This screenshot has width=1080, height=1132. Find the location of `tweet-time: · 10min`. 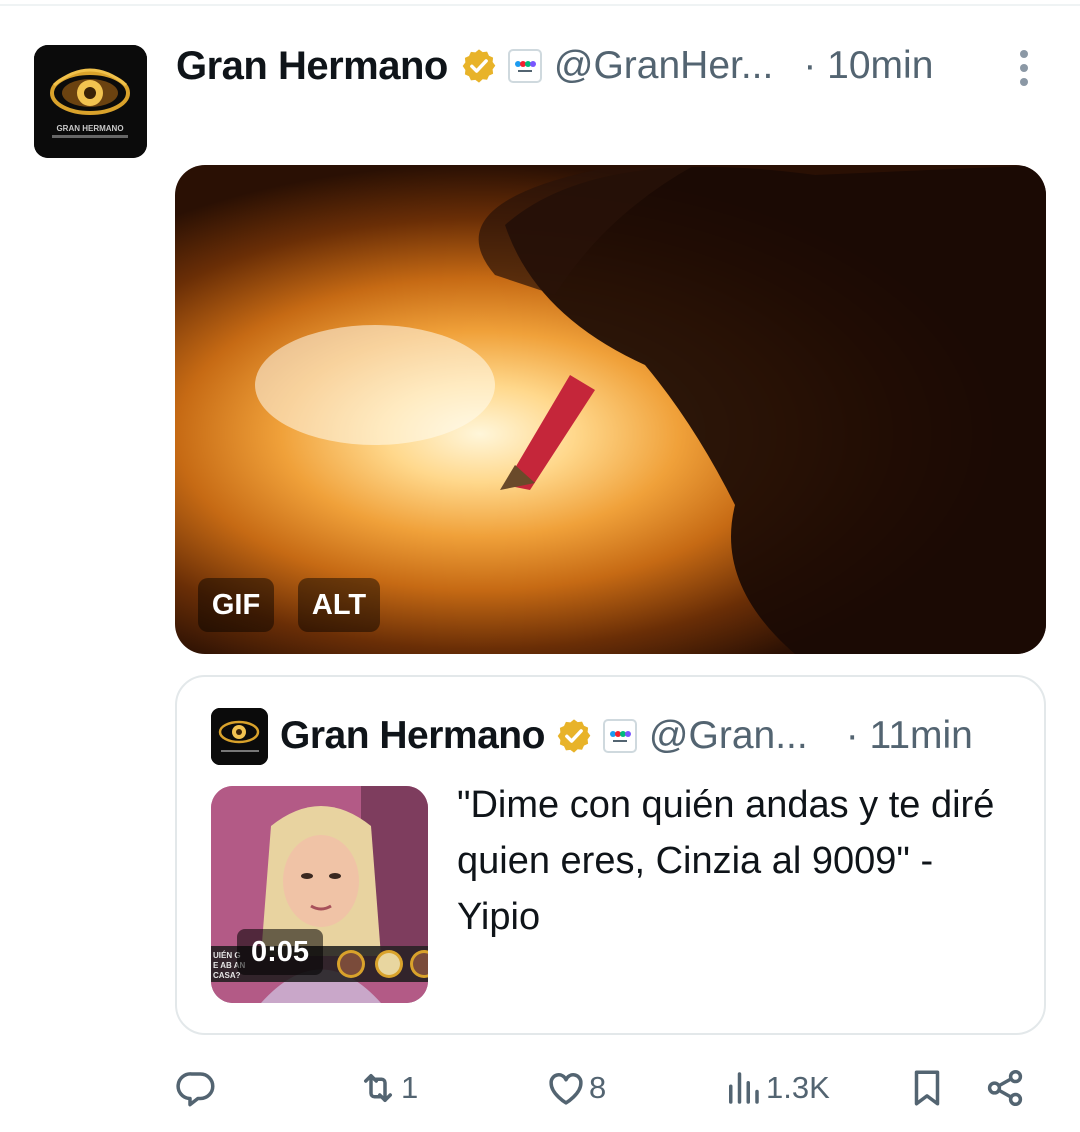

tweet-time: · 10min is located at coordinates (868, 66).